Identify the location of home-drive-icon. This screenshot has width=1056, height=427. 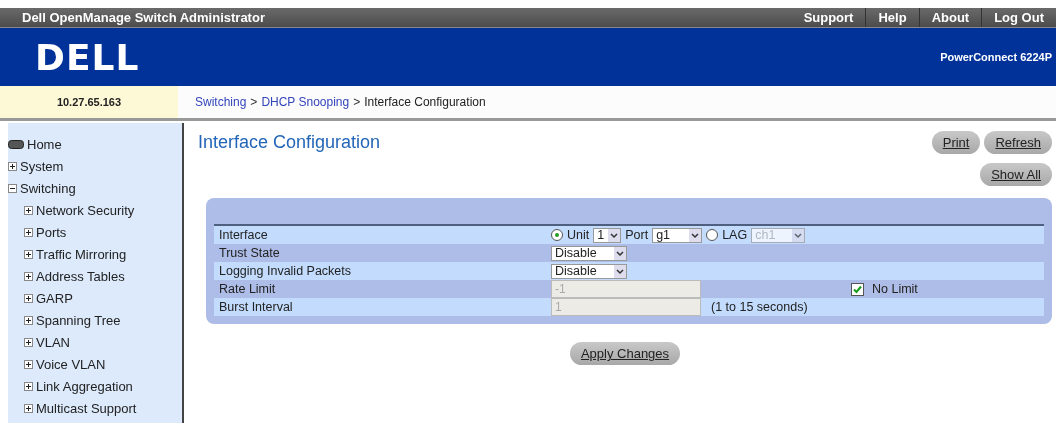
(16, 144).